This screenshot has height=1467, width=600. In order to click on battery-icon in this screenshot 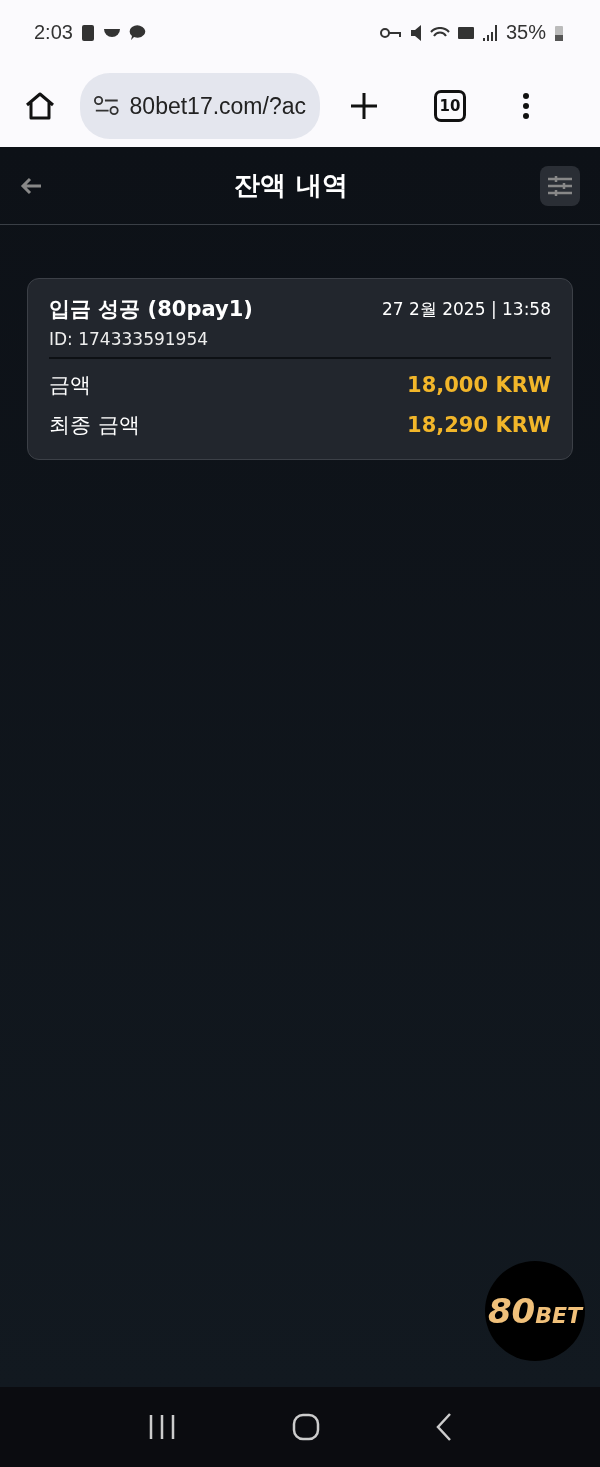, I will do `click(559, 32)`.